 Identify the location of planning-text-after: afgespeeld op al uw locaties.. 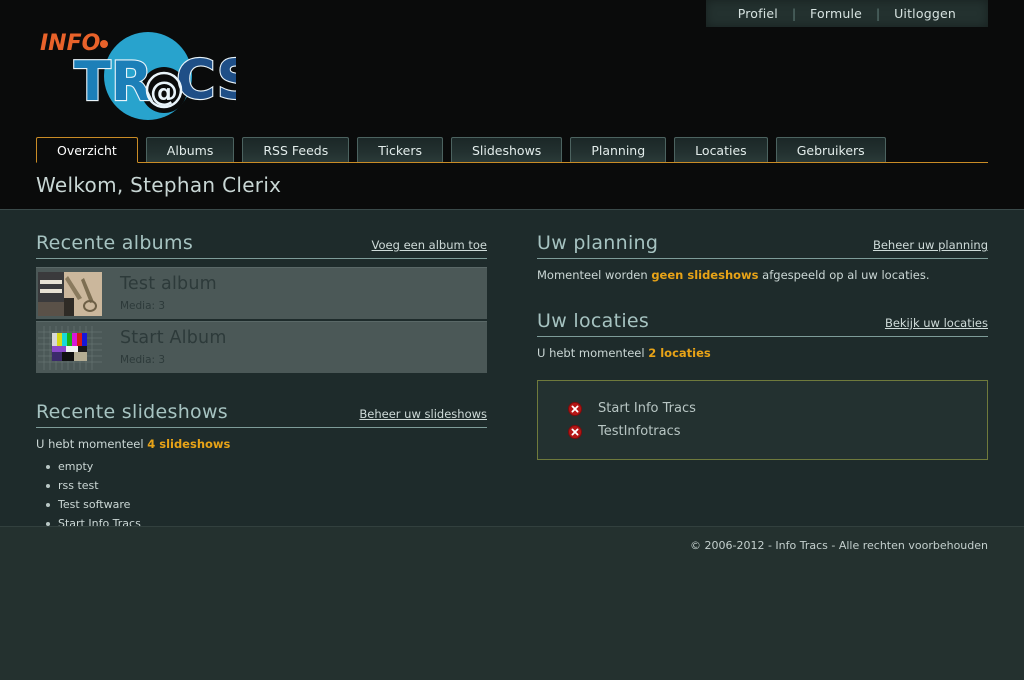
(844, 275).